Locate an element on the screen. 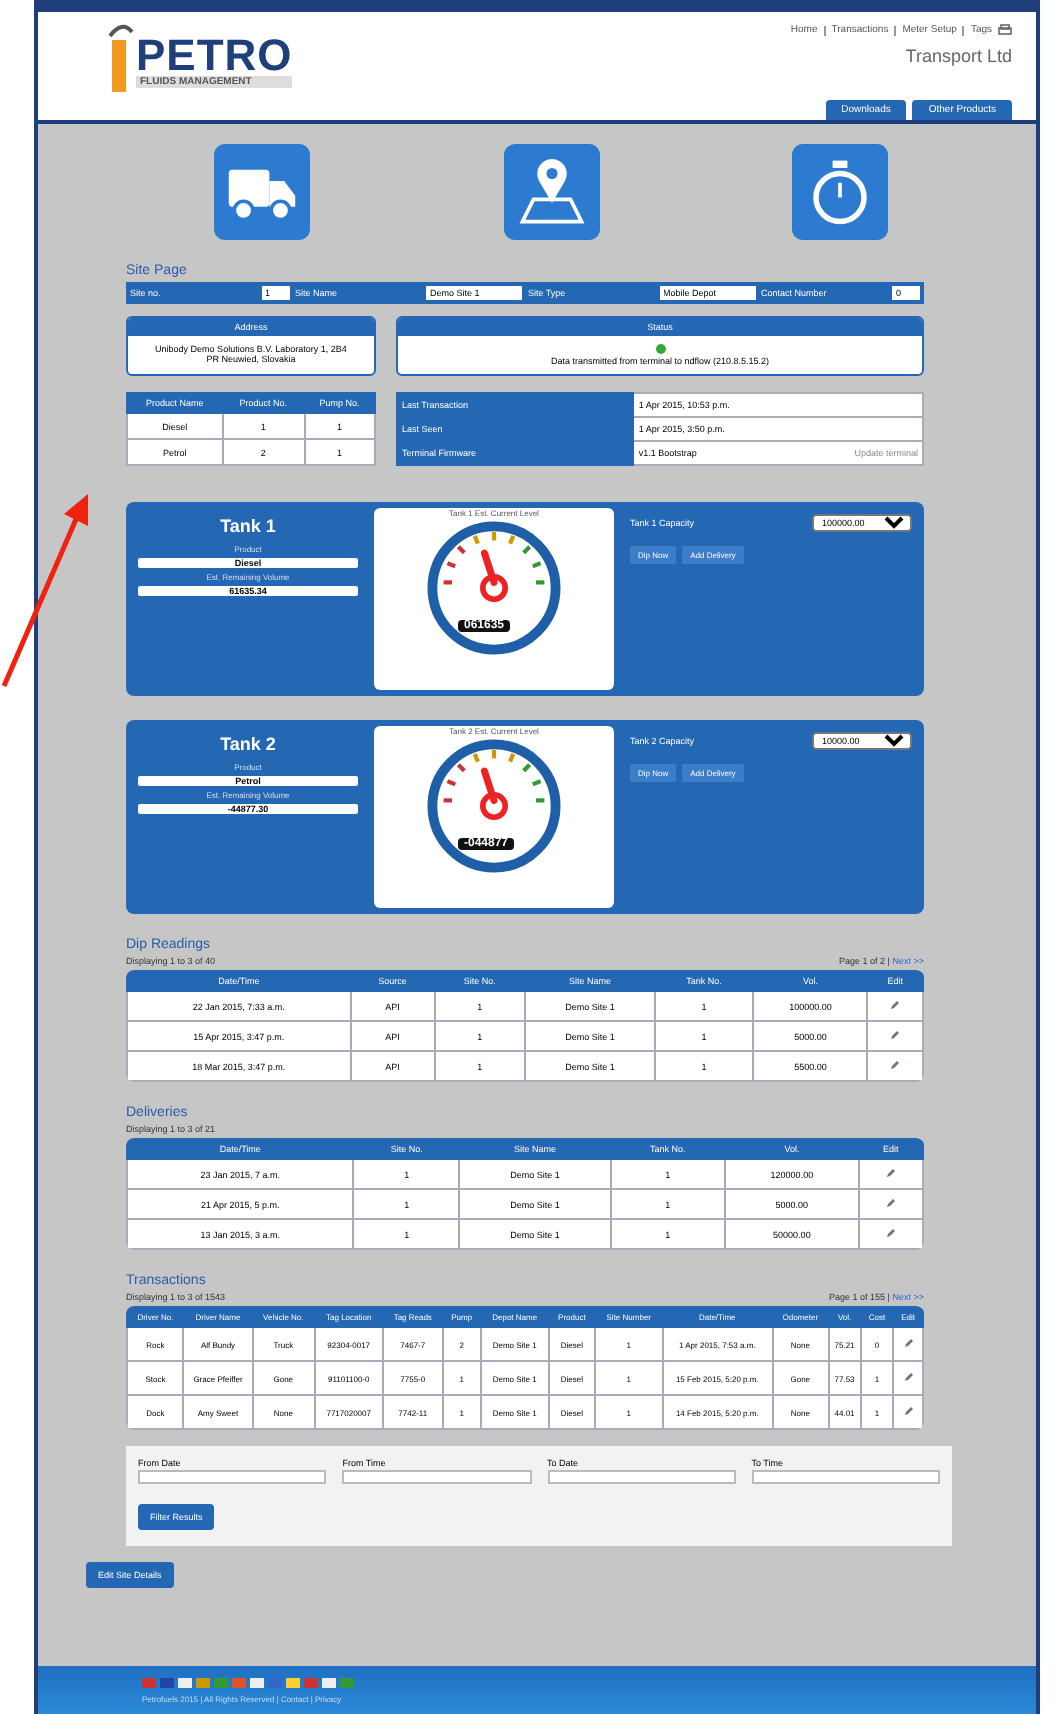 This screenshot has height=1714, width=1060. company-name: Transport Ltd is located at coordinates (958, 56).